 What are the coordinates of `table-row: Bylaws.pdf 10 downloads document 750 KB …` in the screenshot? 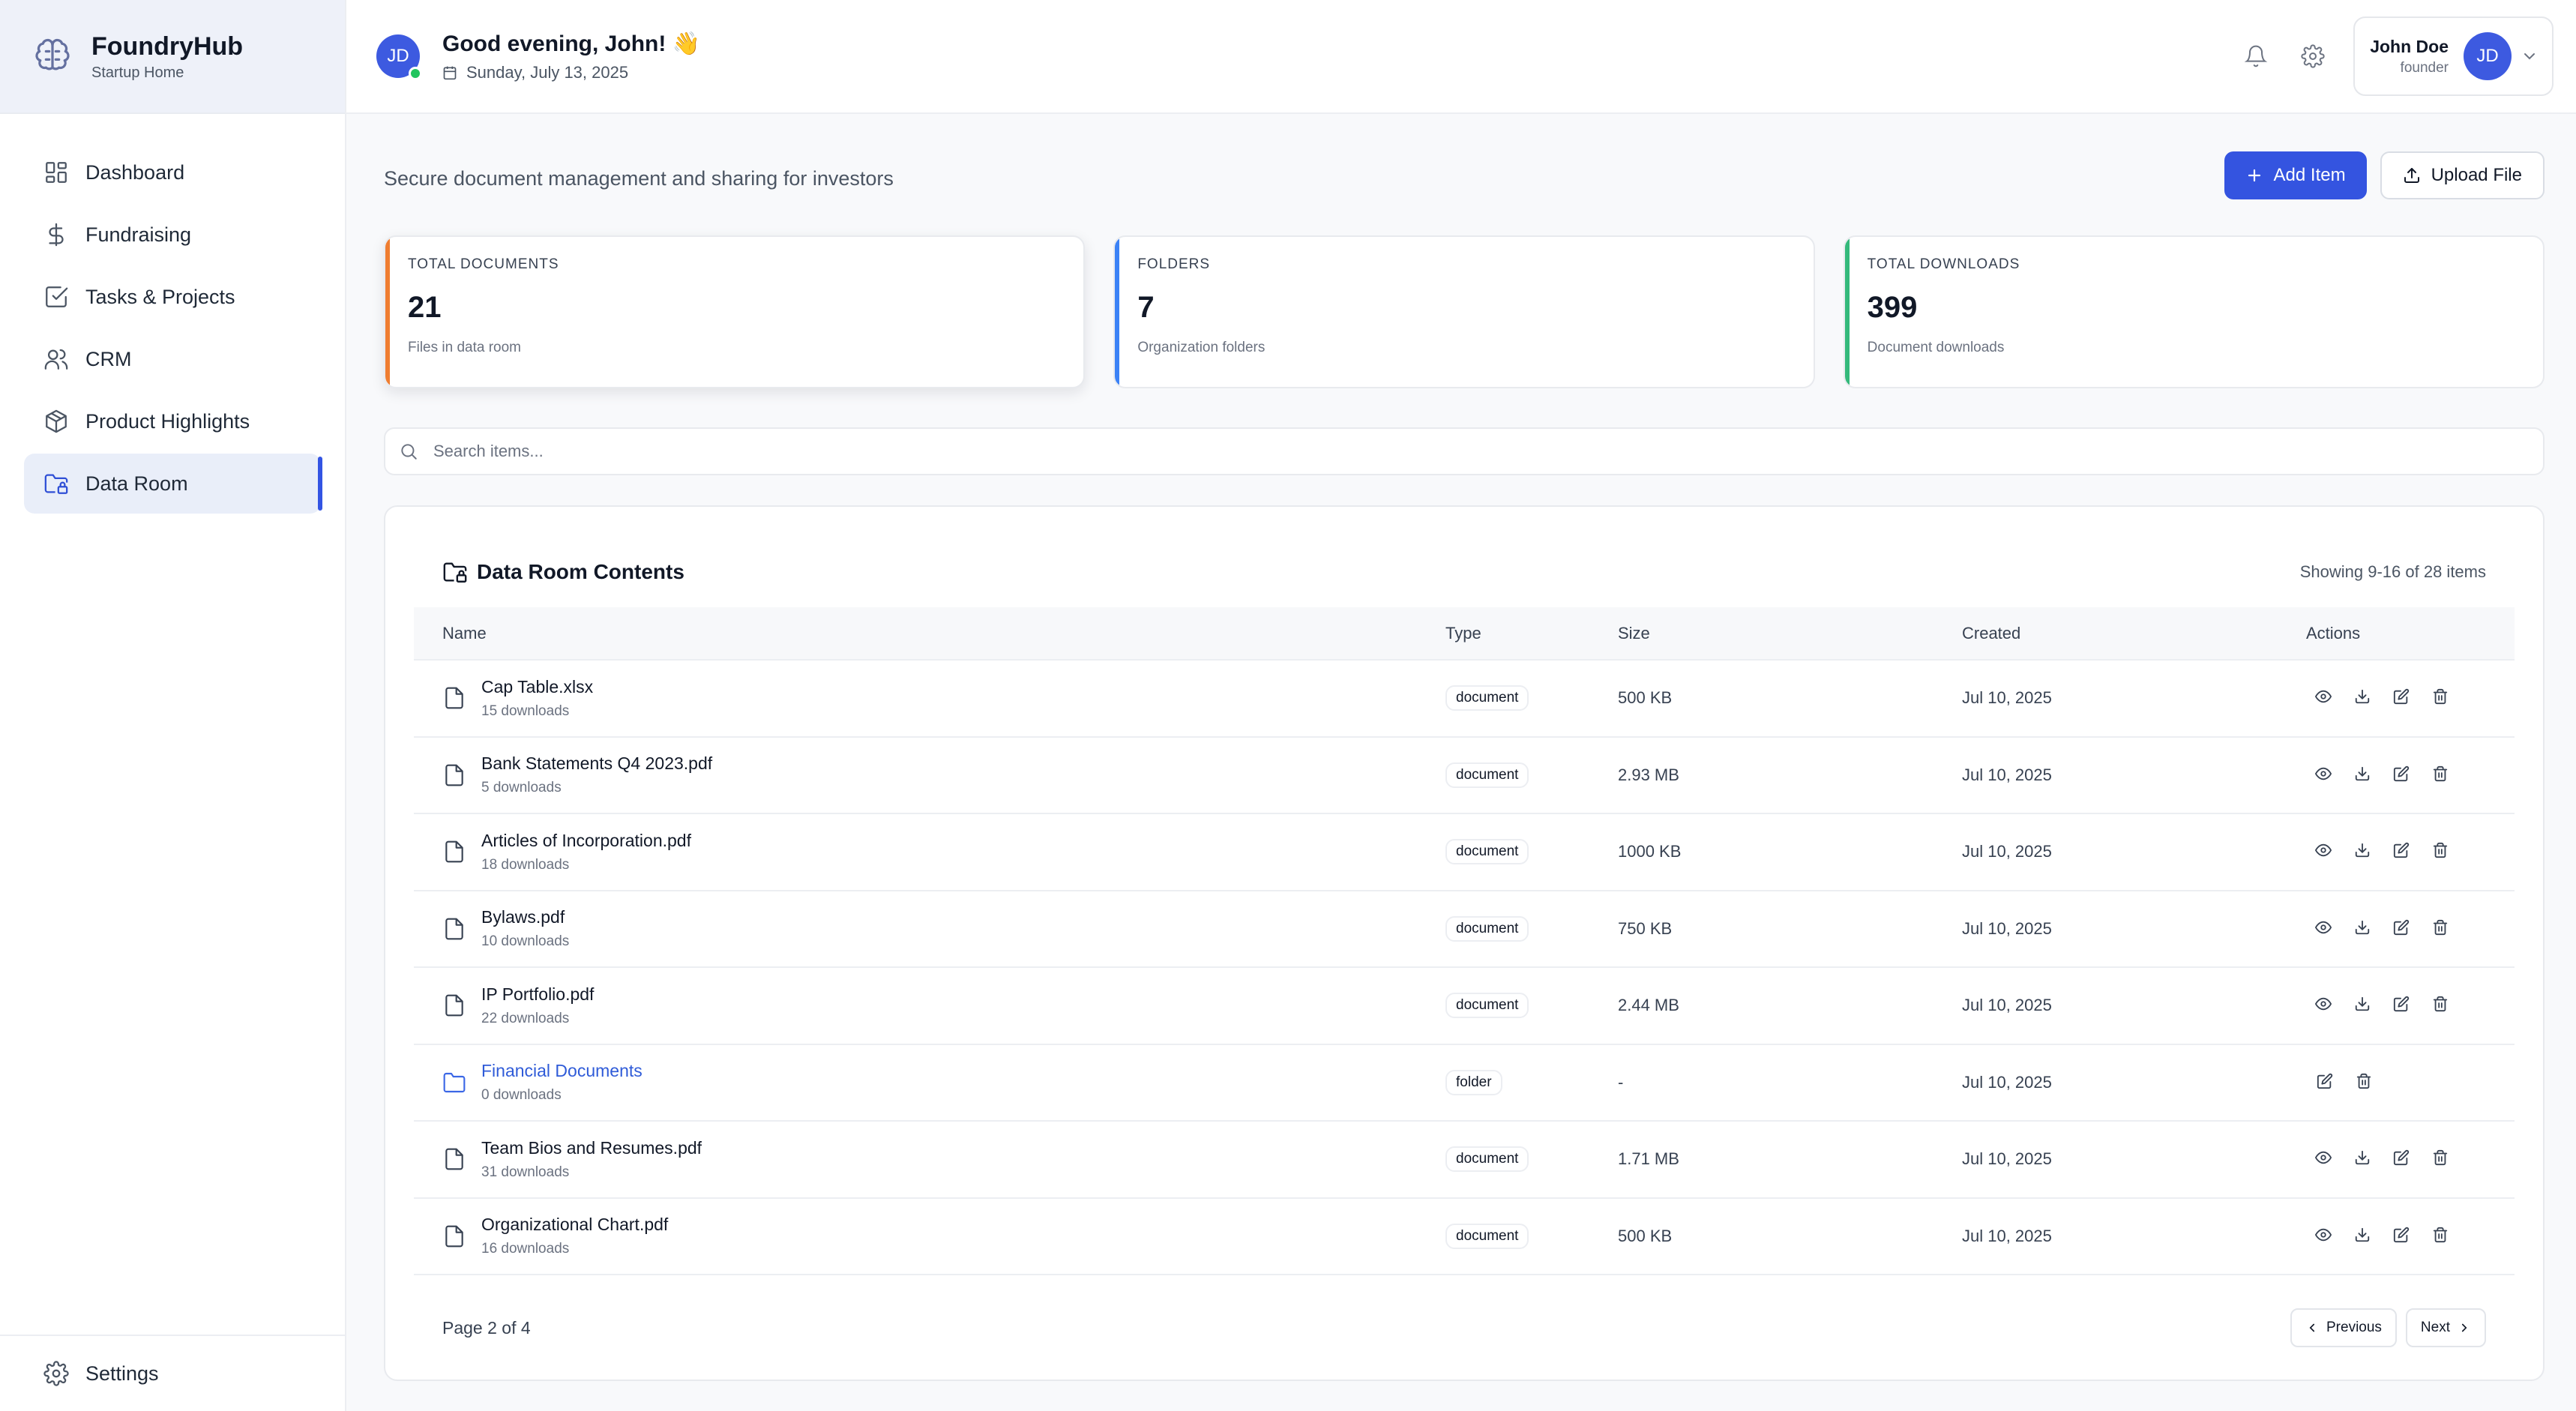 It's located at (1464, 929).